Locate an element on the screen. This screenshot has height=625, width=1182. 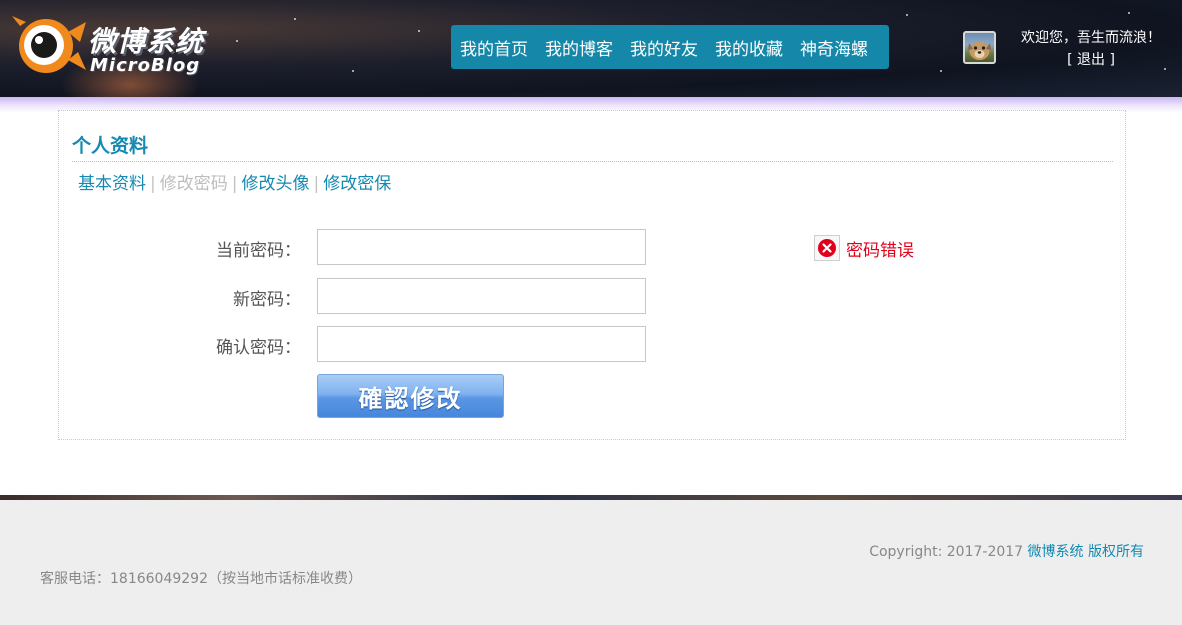
dog-avatar-icon is located at coordinates (979, 51).